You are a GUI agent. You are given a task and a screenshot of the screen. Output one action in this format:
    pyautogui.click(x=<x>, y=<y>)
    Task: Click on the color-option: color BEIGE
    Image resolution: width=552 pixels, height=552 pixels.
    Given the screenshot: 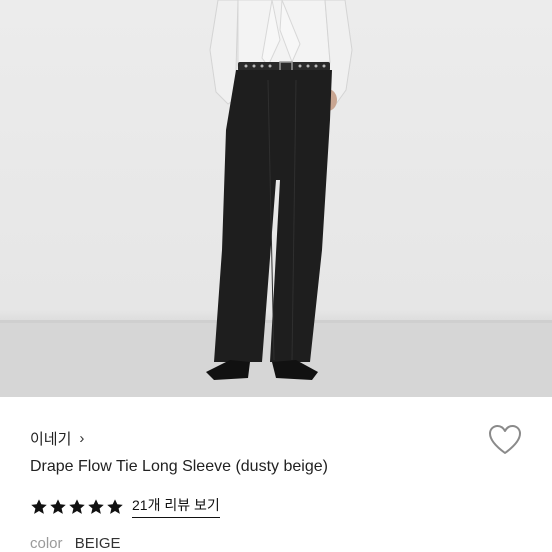 What is the action you would take?
    pyautogui.click(x=75, y=543)
    